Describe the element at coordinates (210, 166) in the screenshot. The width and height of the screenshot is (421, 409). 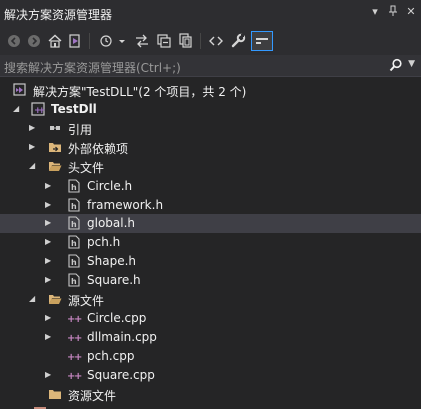
I see `tree-item-header-files-folder: ◢ 头文件` at that location.